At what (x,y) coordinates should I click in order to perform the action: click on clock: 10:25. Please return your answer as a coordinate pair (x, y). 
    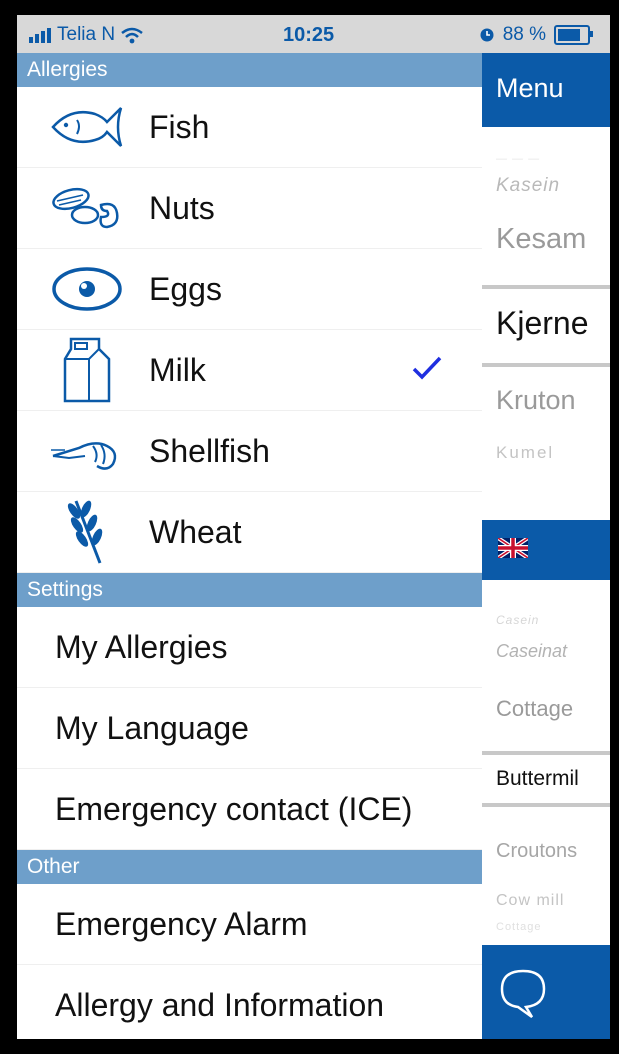
    Looking at the image, I should click on (309, 35).